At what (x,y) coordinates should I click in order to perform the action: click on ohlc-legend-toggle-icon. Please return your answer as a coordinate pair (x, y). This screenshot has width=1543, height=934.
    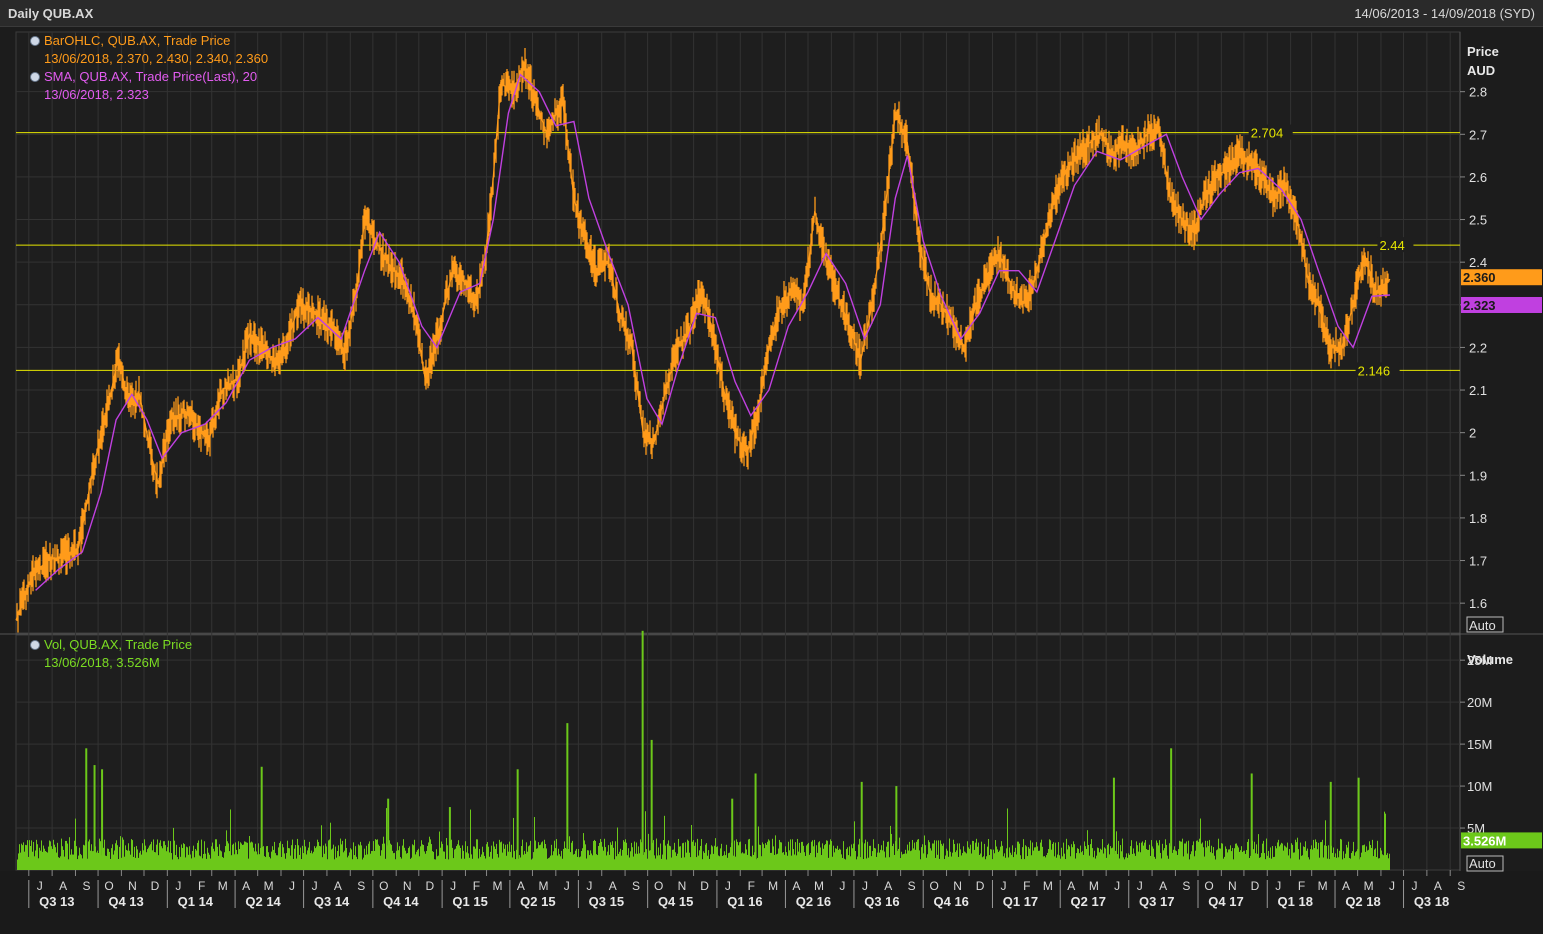
    Looking at the image, I should click on (35, 41).